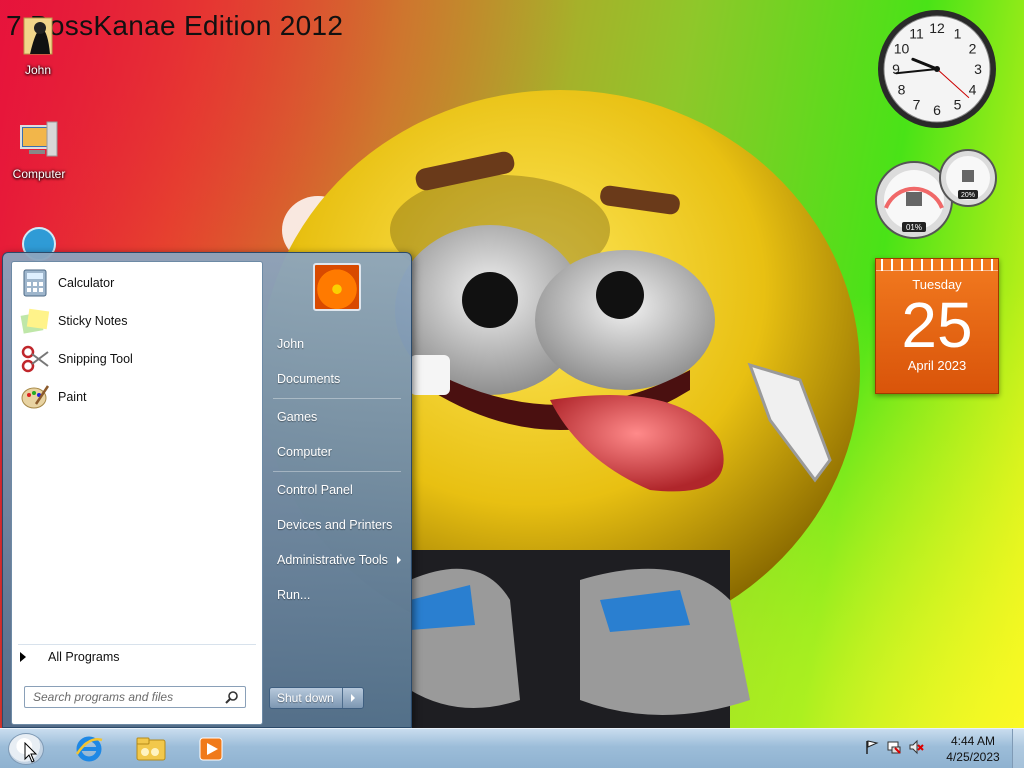  What do you see at coordinates (38, 36) in the screenshot?
I see `user-folder-icon` at bounding box center [38, 36].